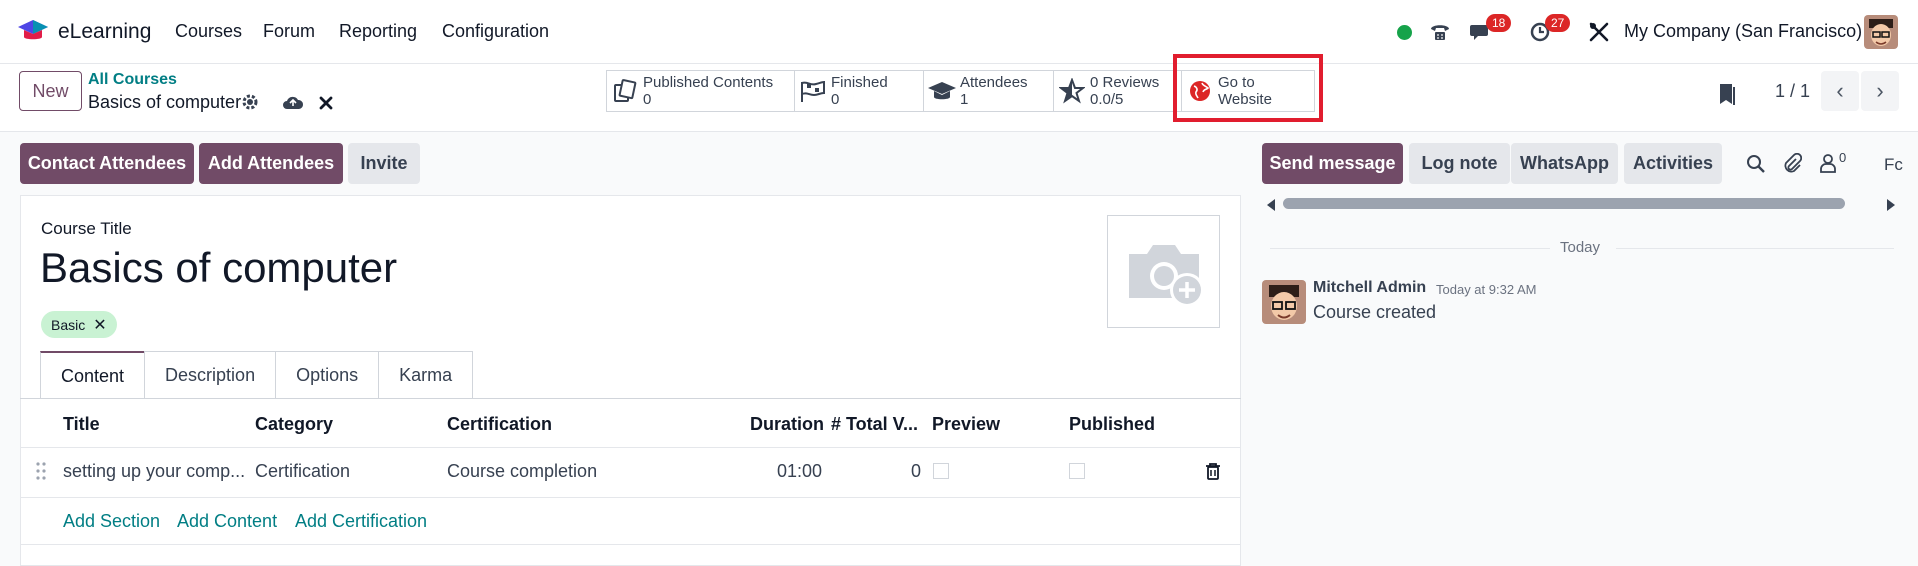  Describe the element at coordinates (647, 99) in the screenshot. I see `published-contents-value: 0` at that location.